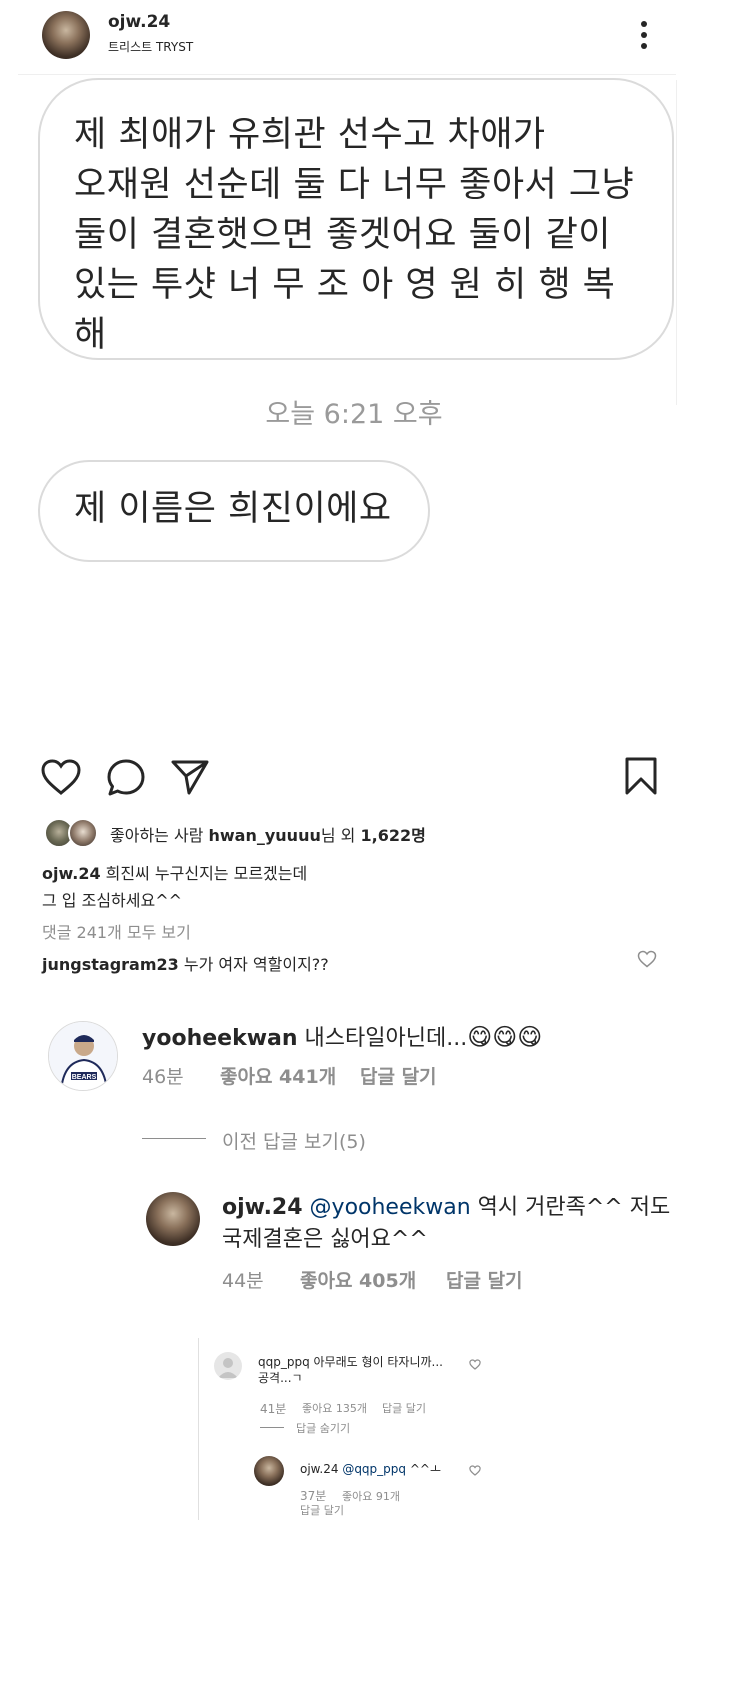 The image size is (734, 1701). I want to click on inner-reply-text: ^^ㅗ, so click(423, 1469).